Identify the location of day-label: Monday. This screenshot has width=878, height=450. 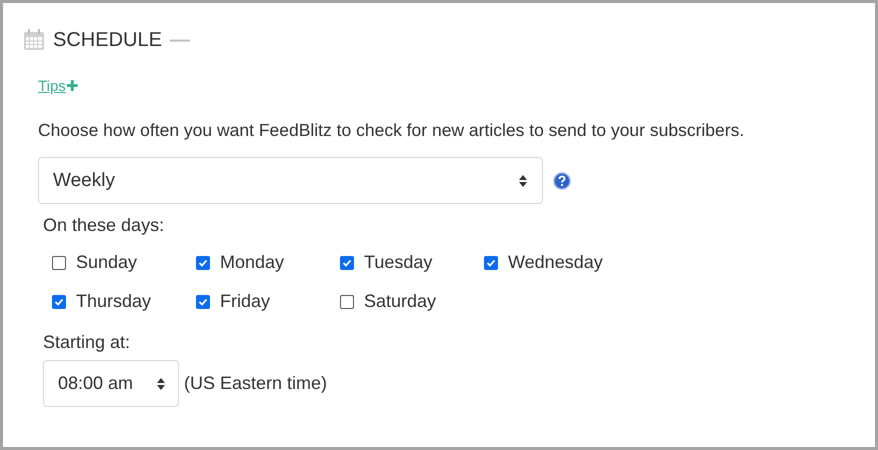
(252, 262).